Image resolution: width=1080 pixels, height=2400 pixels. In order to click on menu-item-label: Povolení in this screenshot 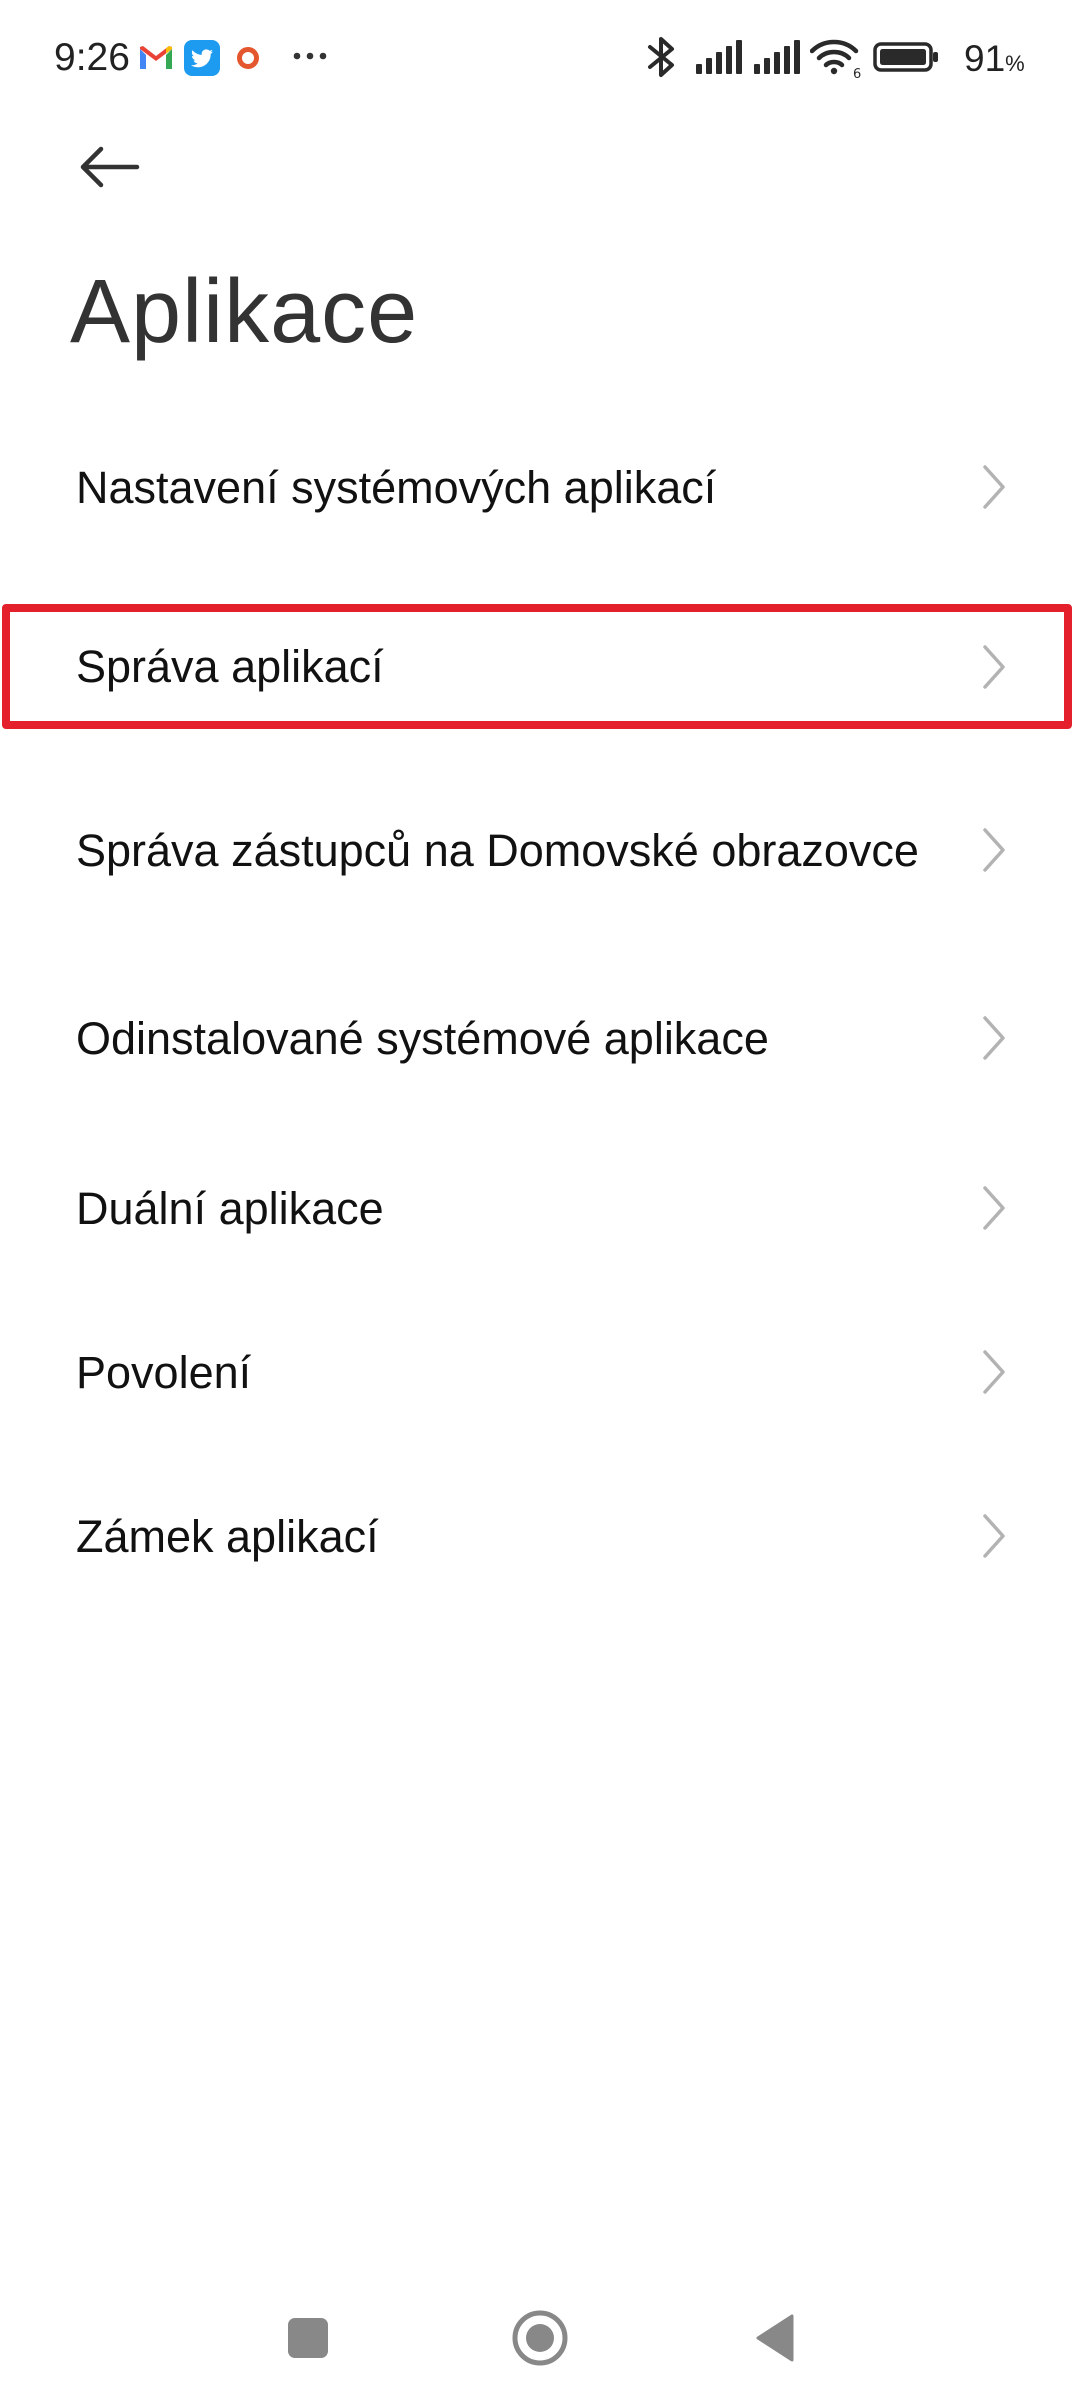, I will do `click(164, 1372)`.